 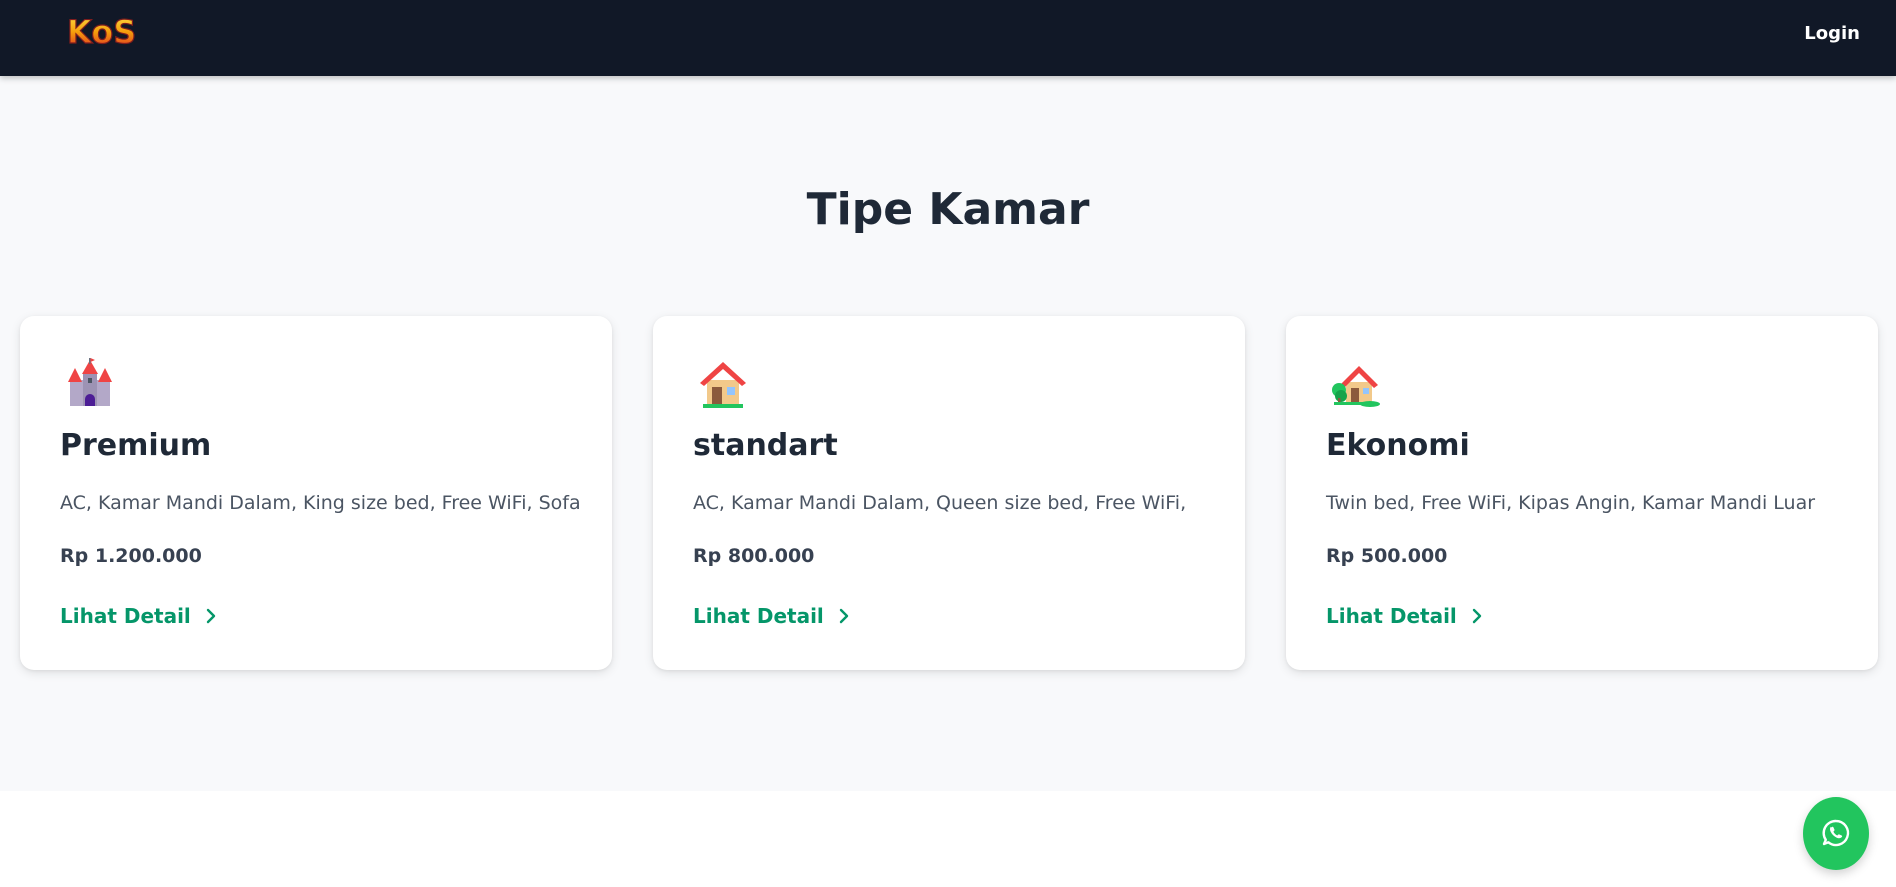 What do you see at coordinates (90, 382) in the screenshot?
I see `castle-icon` at bounding box center [90, 382].